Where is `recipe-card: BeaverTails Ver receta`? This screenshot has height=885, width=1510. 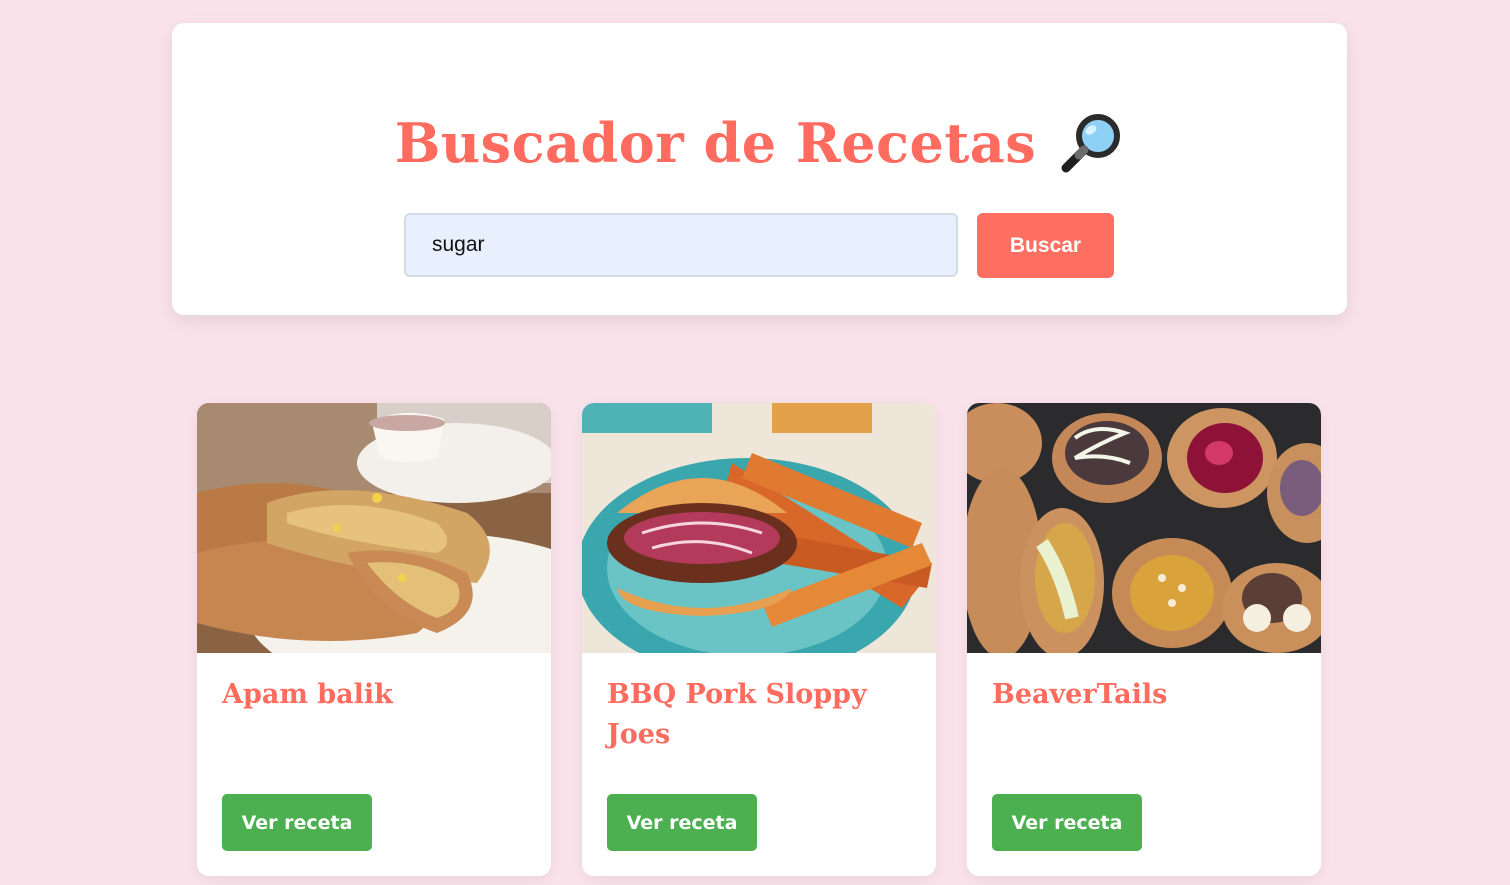
recipe-card: BeaverTails Ver receta is located at coordinates (1144, 639).